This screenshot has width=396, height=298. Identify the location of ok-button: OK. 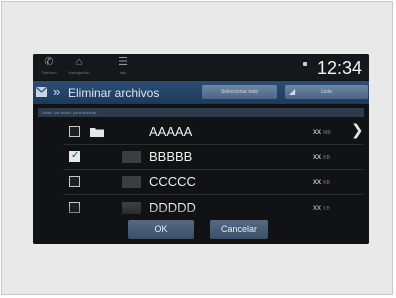
(161, 229).